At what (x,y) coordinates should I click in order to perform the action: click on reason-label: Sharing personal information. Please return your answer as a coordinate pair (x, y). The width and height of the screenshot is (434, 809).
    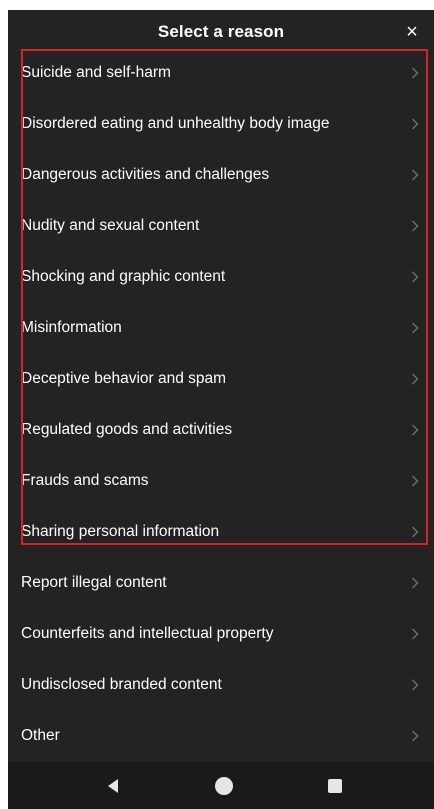
    Looking at the image, I should click on (120, 531).